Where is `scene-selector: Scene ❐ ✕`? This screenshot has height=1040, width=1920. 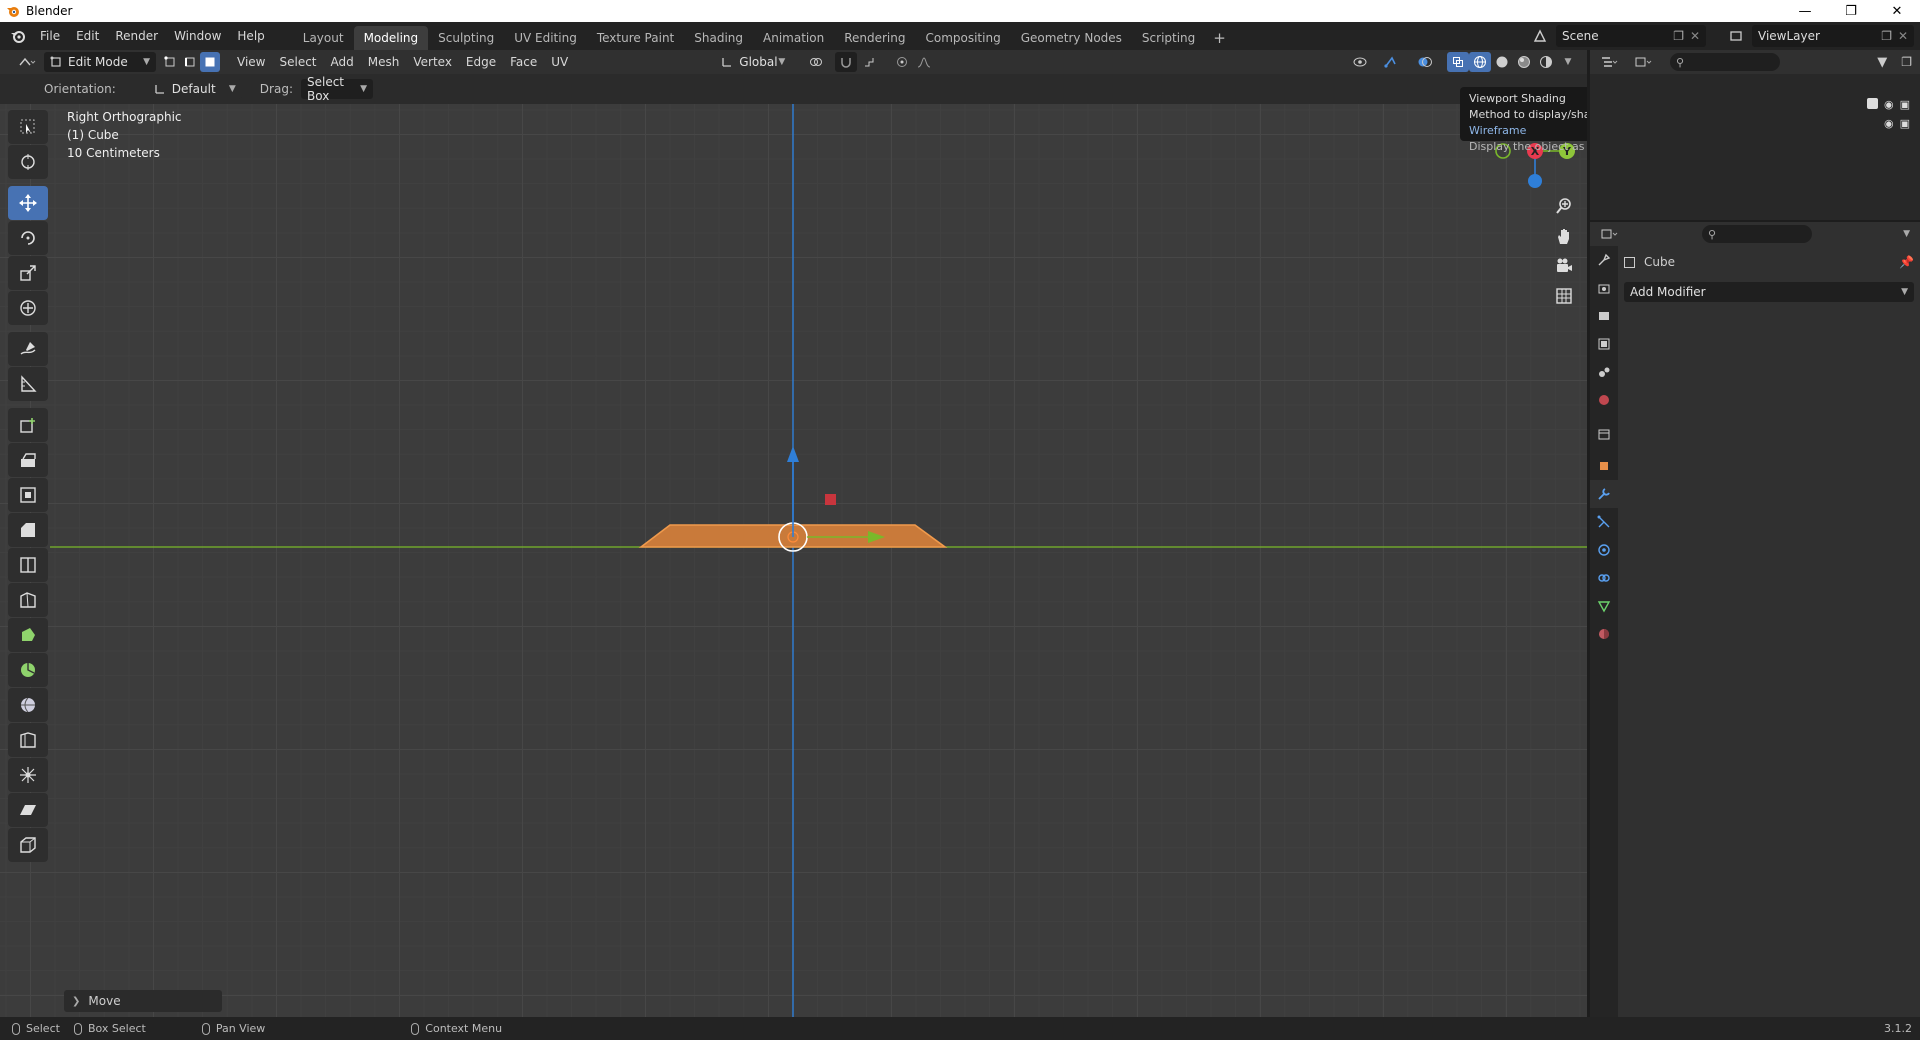 scene-selector: Scene ❐ ✕ is located at coordinates (1631, 36).